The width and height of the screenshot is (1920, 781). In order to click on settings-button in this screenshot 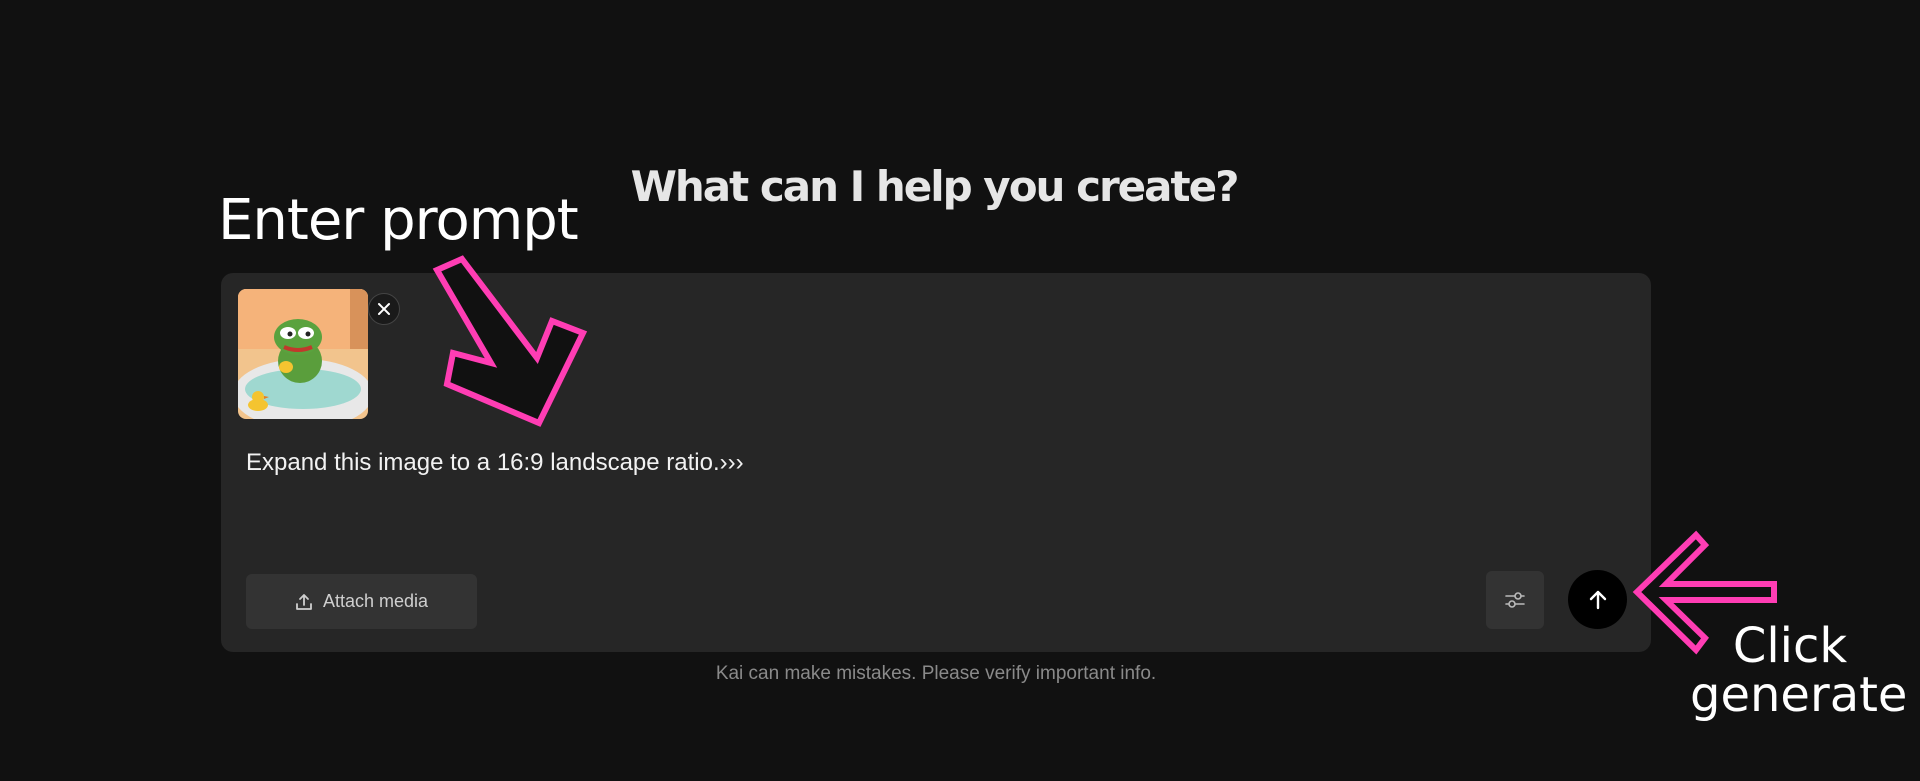, I will do `click(1515, 600)`.